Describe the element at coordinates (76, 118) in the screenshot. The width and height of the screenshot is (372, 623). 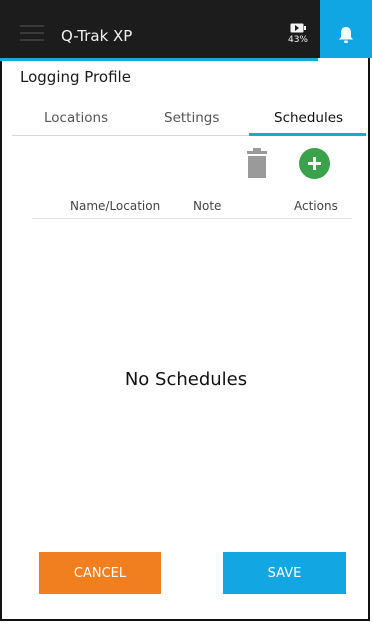
I see `tab-locations: Locations` at that location.